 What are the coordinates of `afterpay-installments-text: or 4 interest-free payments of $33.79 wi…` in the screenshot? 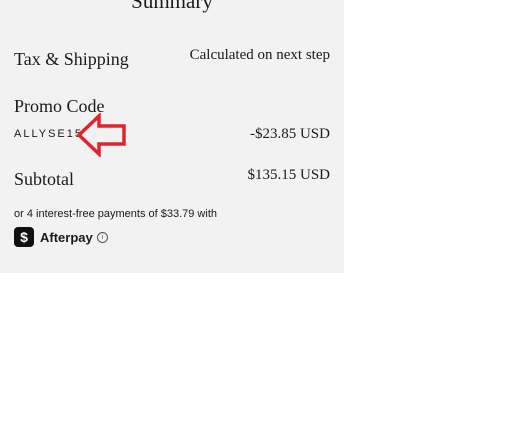 It's located at (115, 214).